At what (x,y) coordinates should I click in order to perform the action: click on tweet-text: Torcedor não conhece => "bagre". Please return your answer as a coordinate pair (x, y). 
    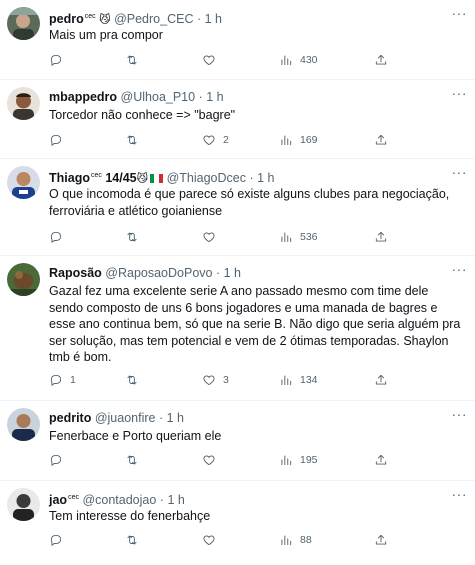
    Looking at the image, I should click on (142, 115).